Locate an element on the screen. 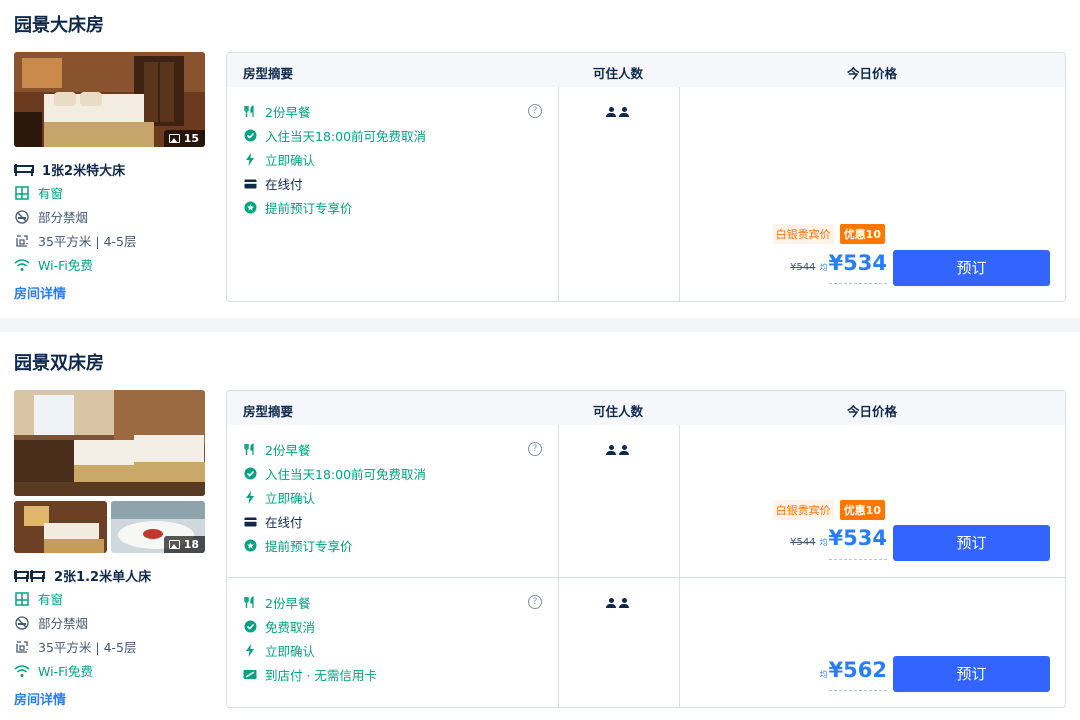 This screenshot has width=1080, height=720. payment-label: 到店付 · 无需信用卡 is located at coordinates (321, 675).